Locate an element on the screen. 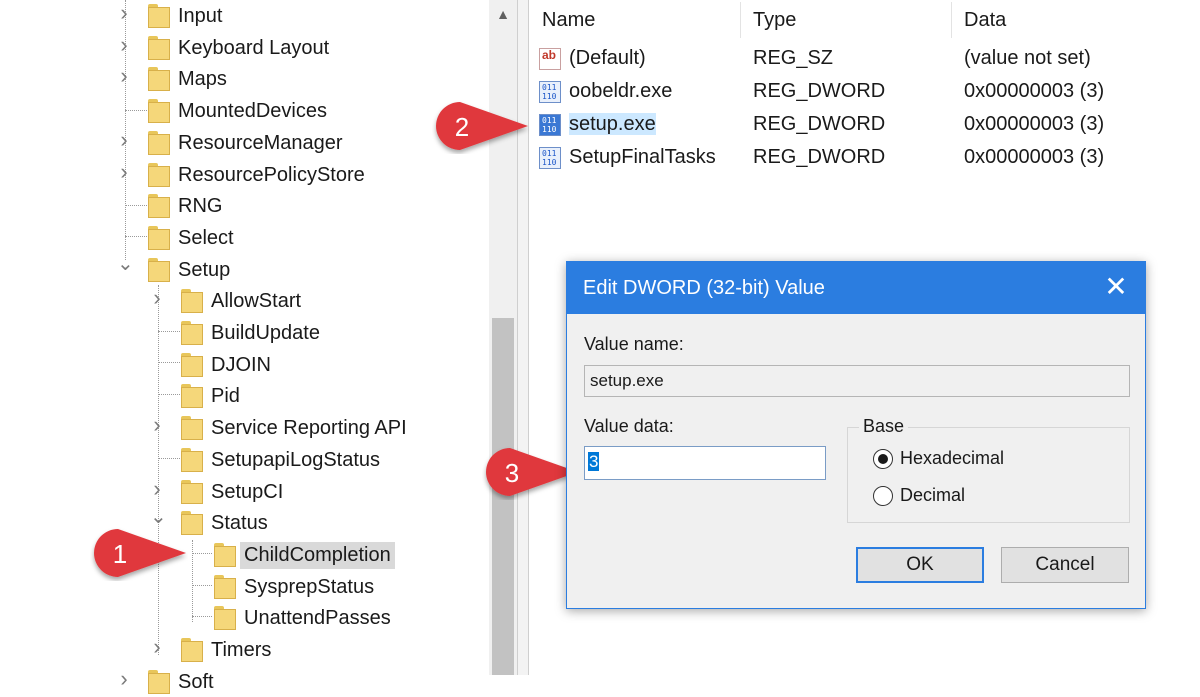 This screenshot has width=1200, height=697. decimal-label: Decimal is located at coordinates (932, 495).